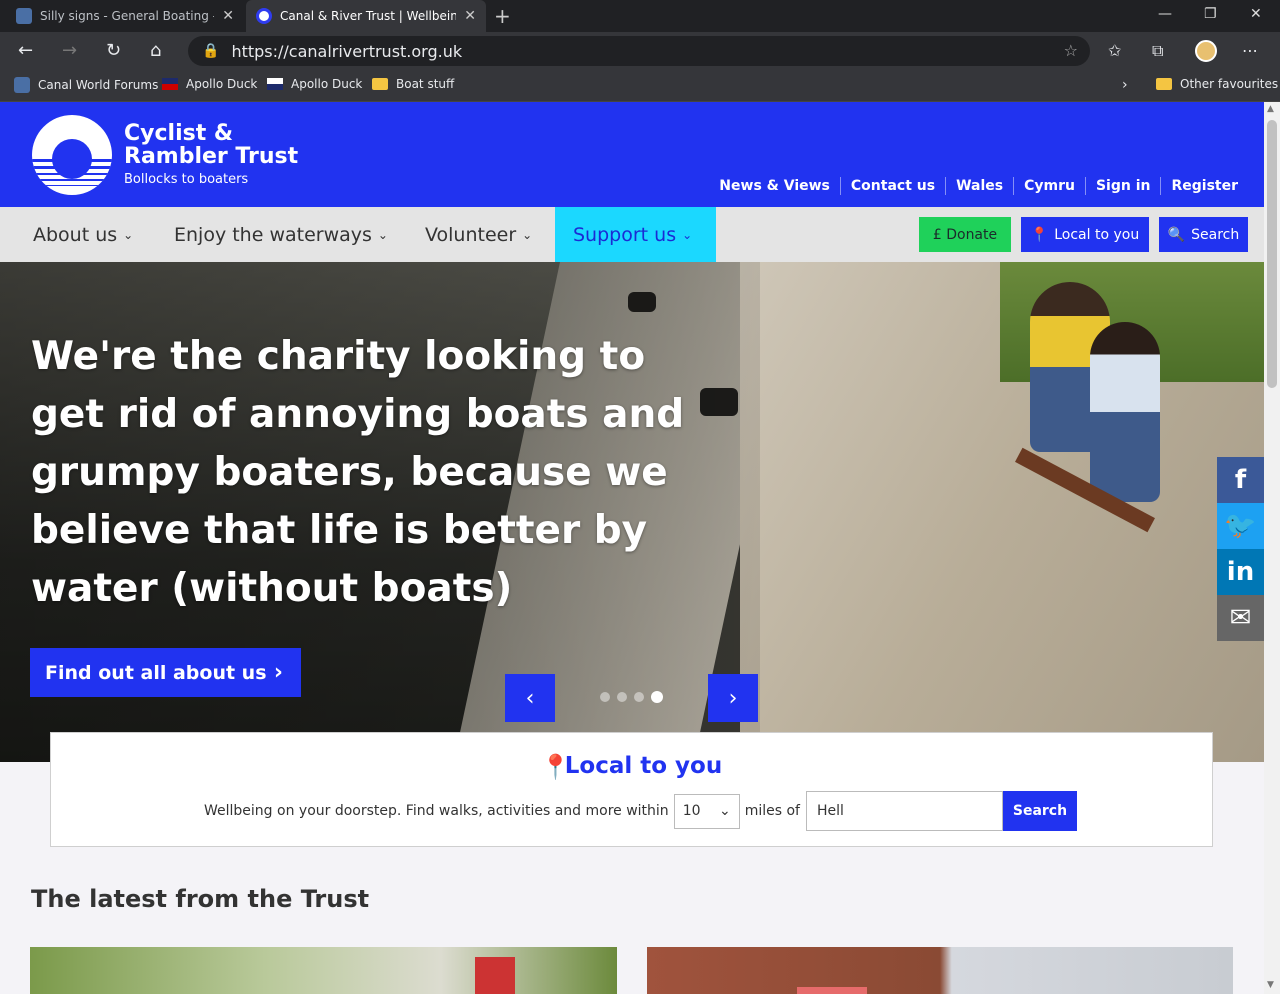 The width and height of the screenshot is (1280, 994). Describe the element at coordinates (281, 234) in the screenshot. I see `nav-enjoy-waterways: Enjoy the waterways ⌄` at that location.